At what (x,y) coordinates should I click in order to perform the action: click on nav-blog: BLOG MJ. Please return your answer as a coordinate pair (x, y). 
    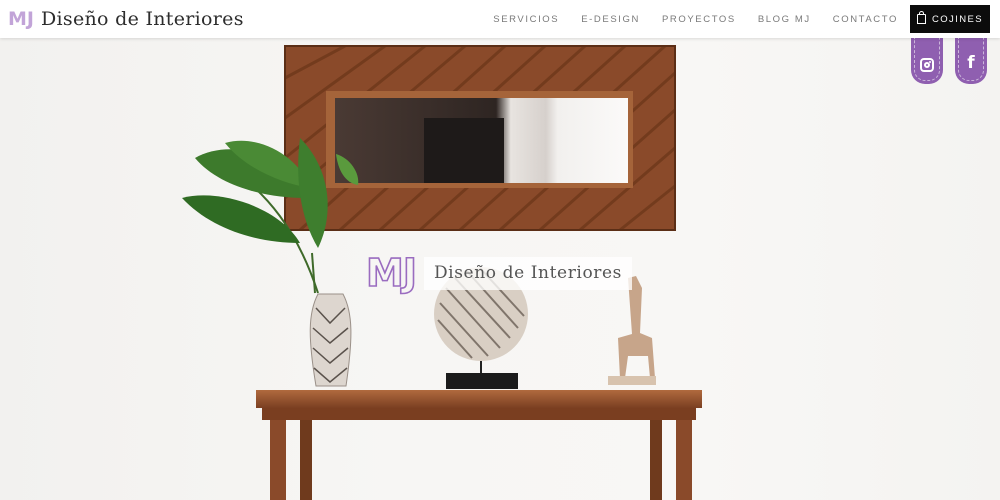
    Looking at the image, I should click on (784, 19).